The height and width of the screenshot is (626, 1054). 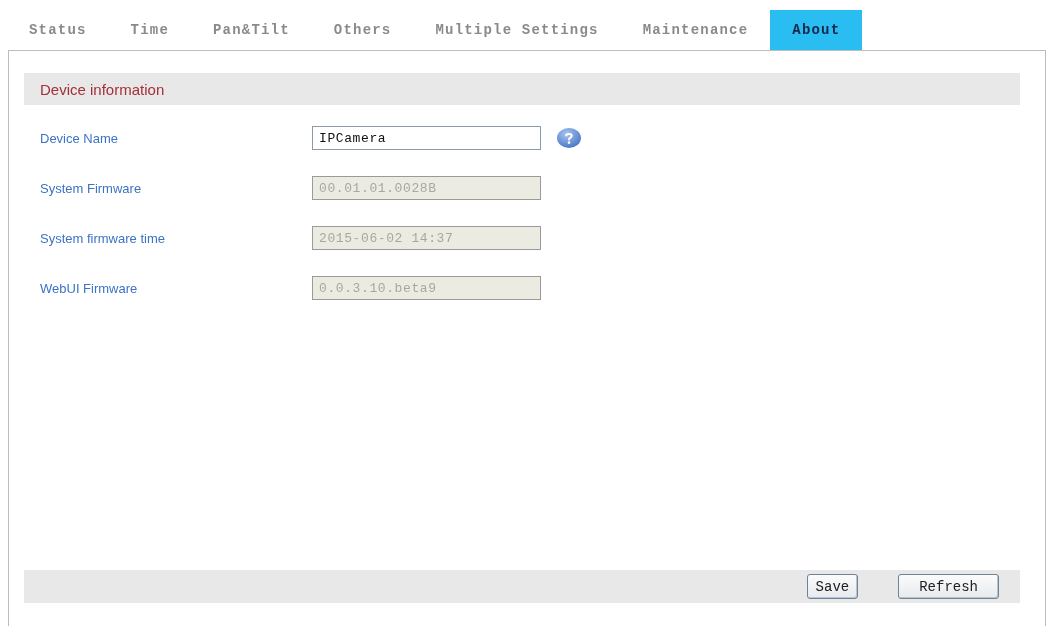 What do you see at coordinates (569, 138) in the screenshot?
I see `help-icon` at bounding box center [569, 138].